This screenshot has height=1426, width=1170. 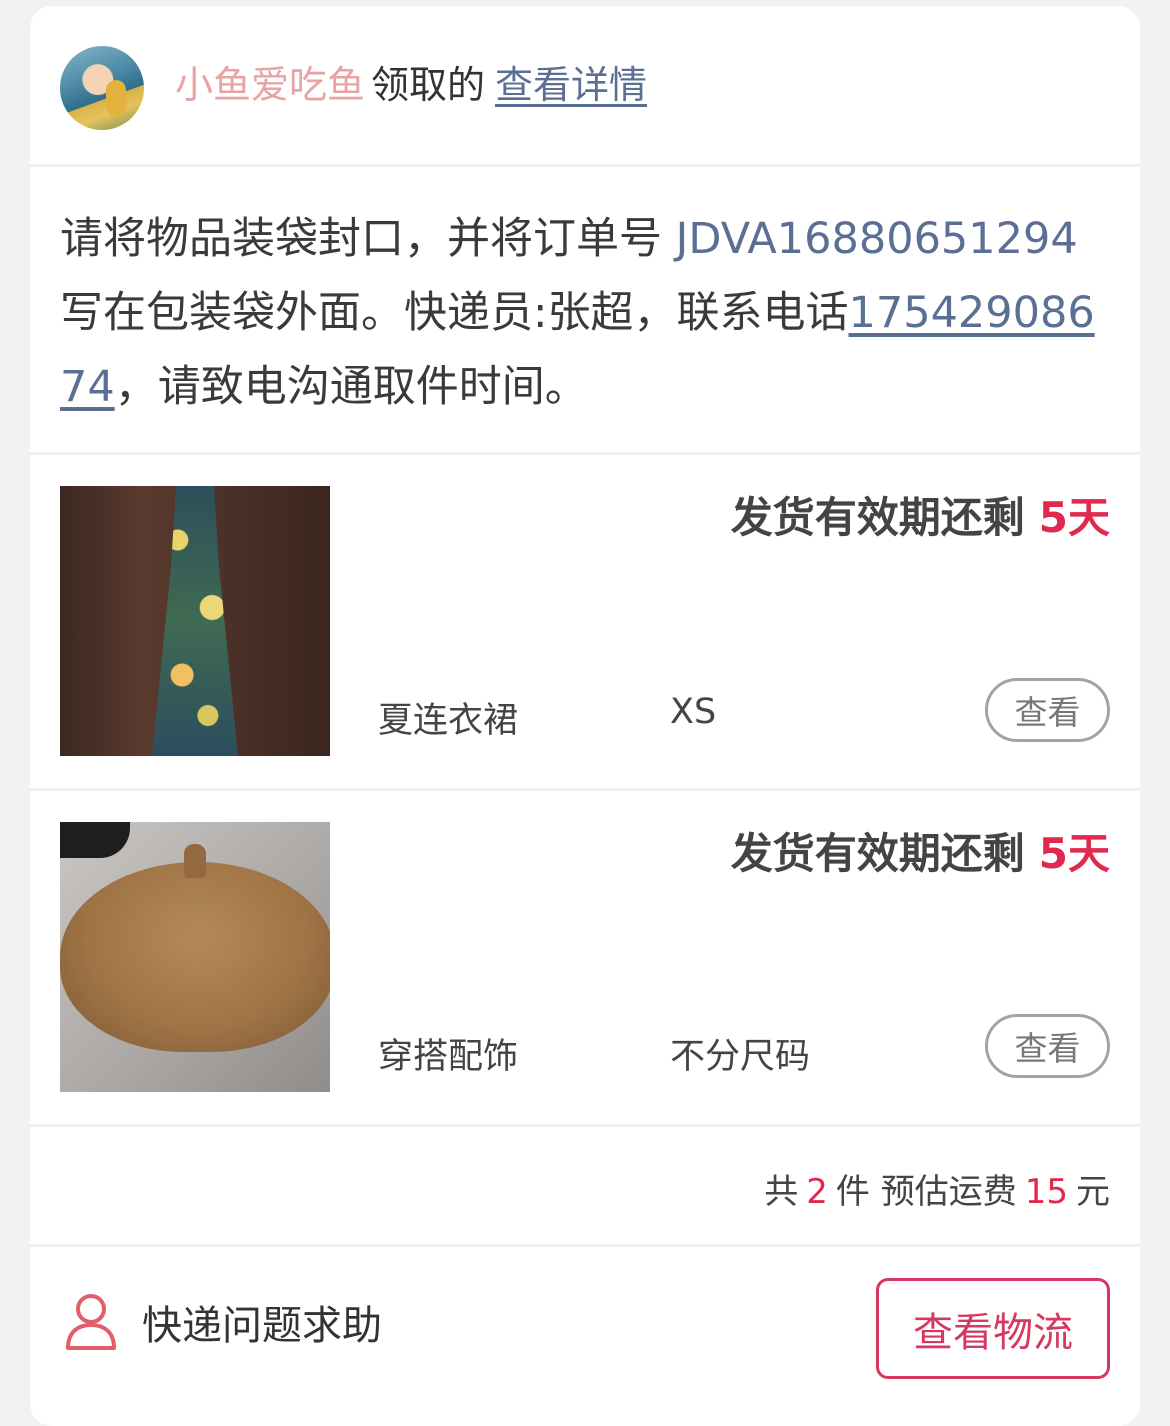 I want to click on avatar, so click(x=102, y=88).